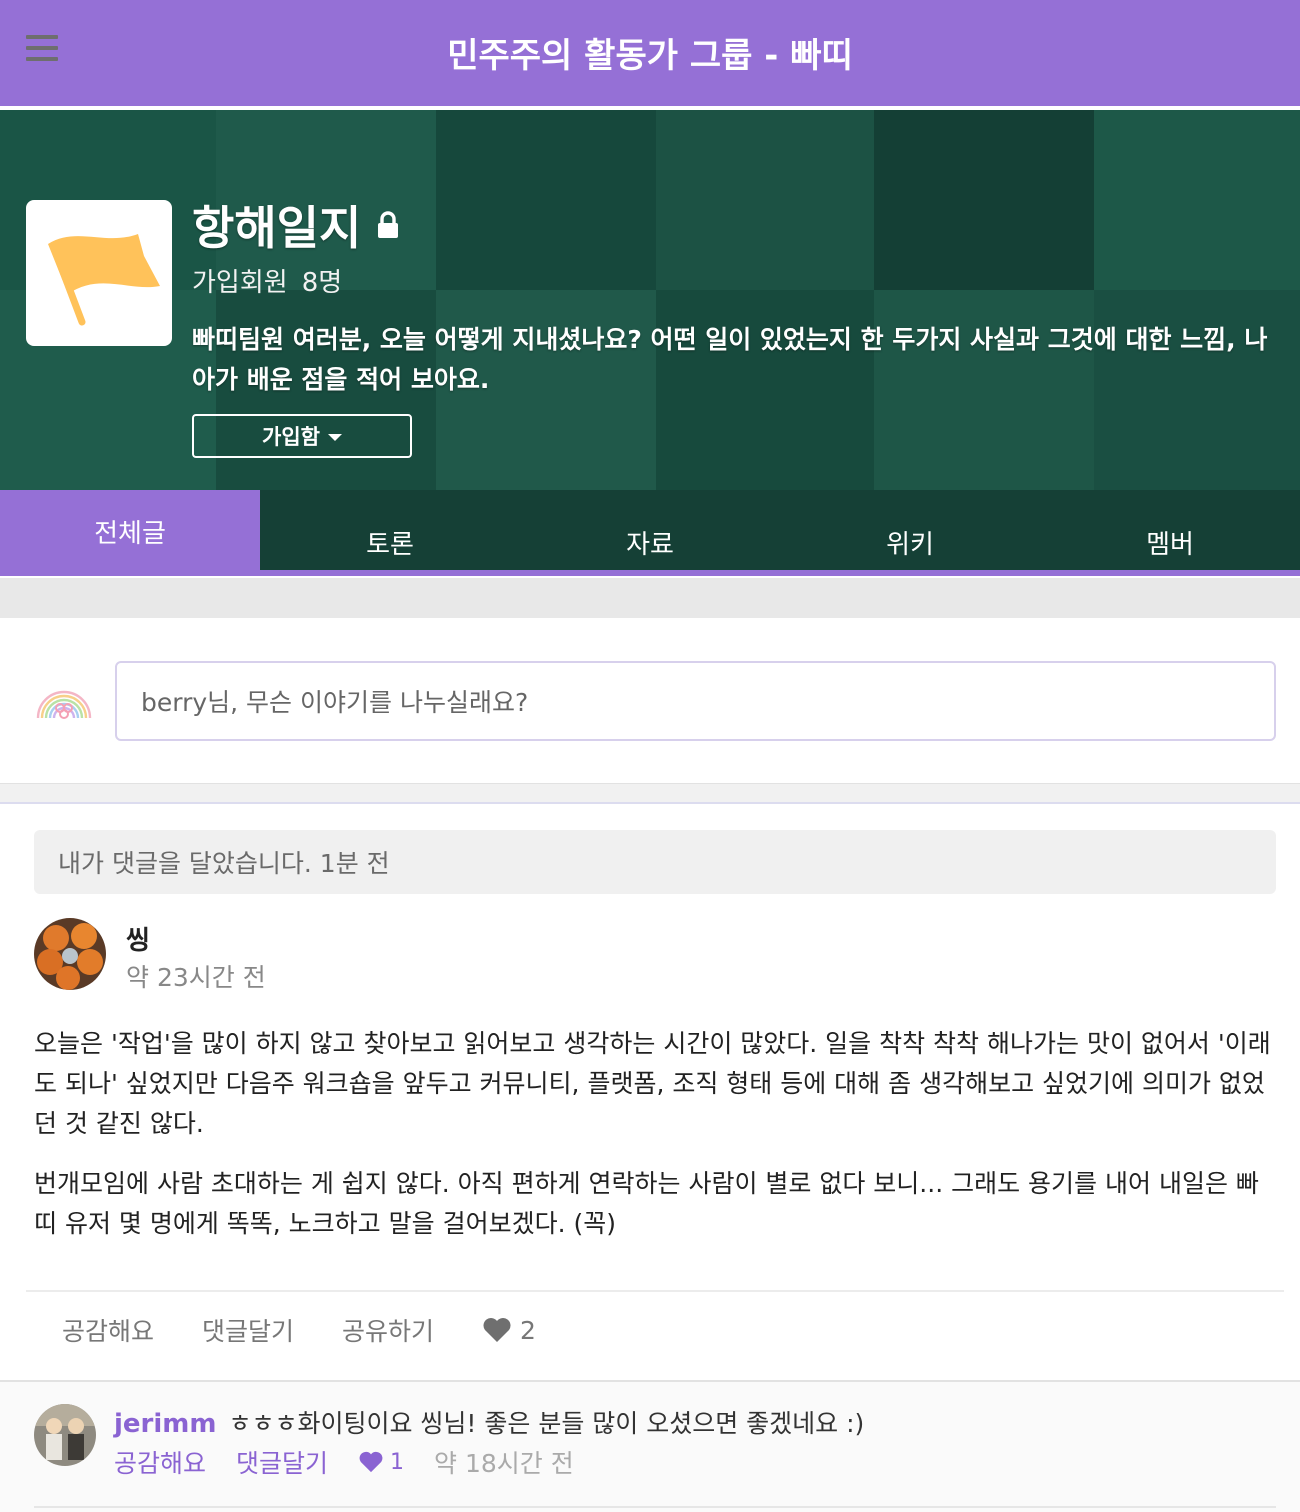  I want to click on post-actions: 공감해요 댓글달기 공유하기 2, so click(299, 1330).